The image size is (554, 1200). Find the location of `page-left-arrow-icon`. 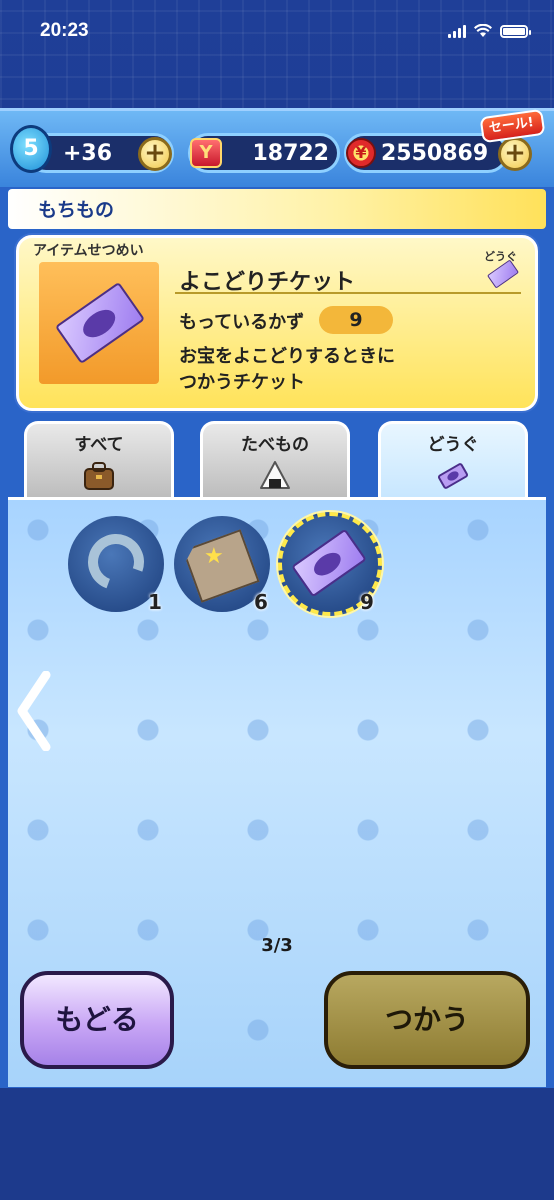

page-left-arrow-icon is located at coordinates (34, 711).